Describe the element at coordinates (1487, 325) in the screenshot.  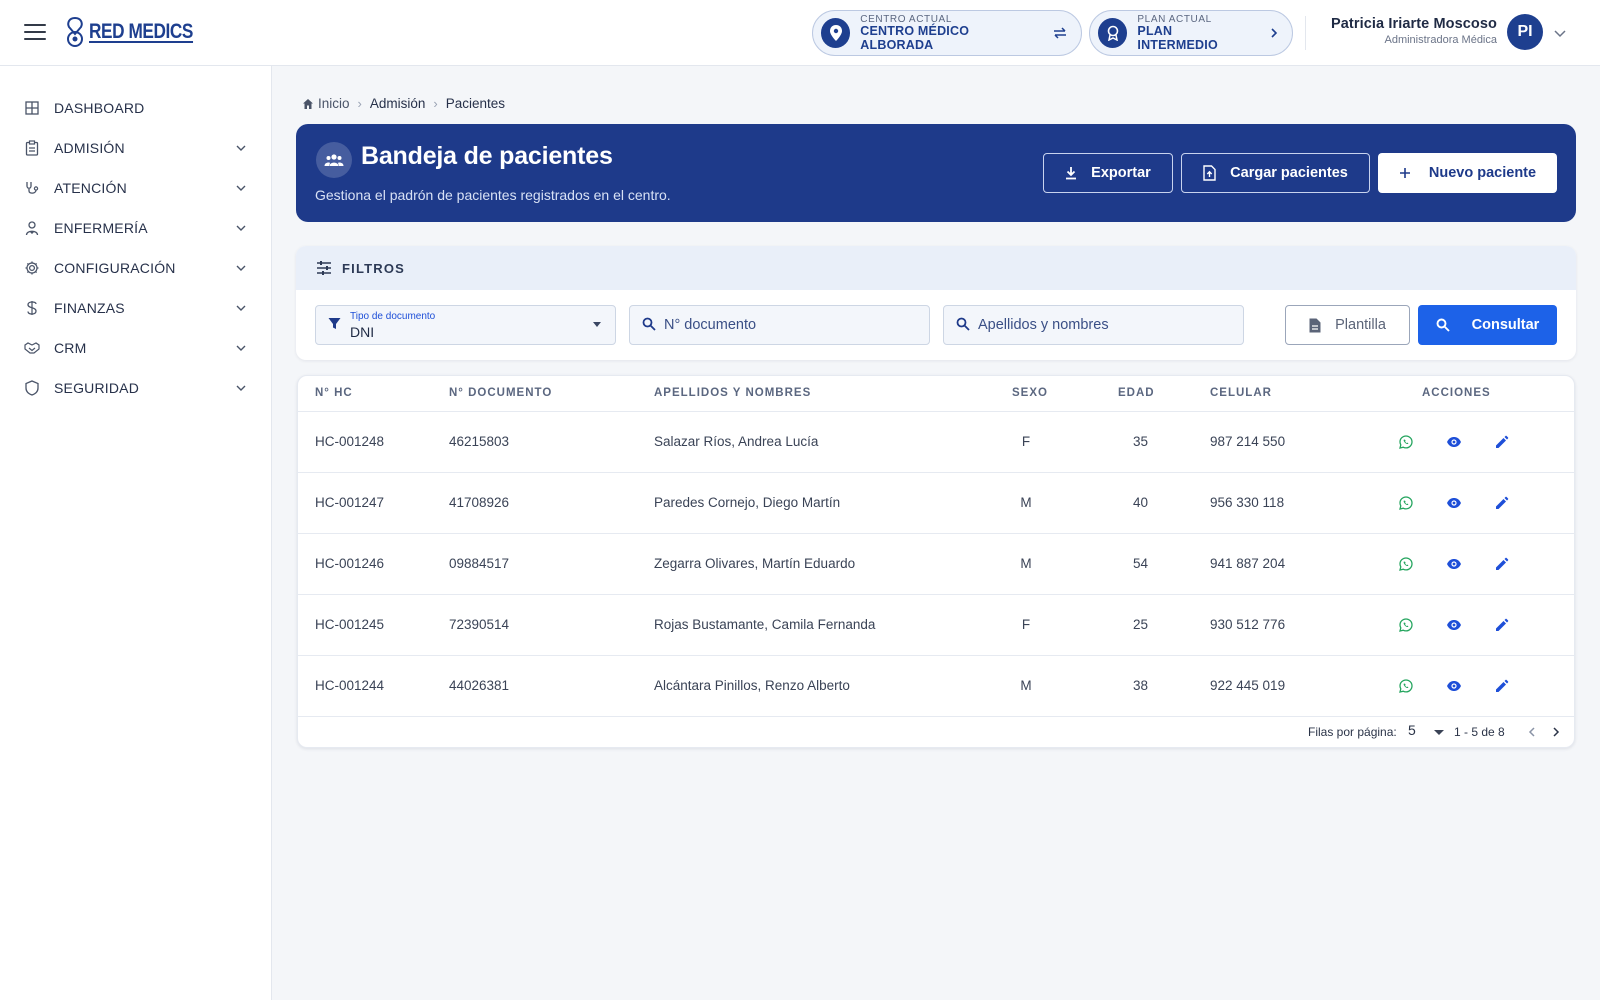
I see `search-button: Consultar` at that location.